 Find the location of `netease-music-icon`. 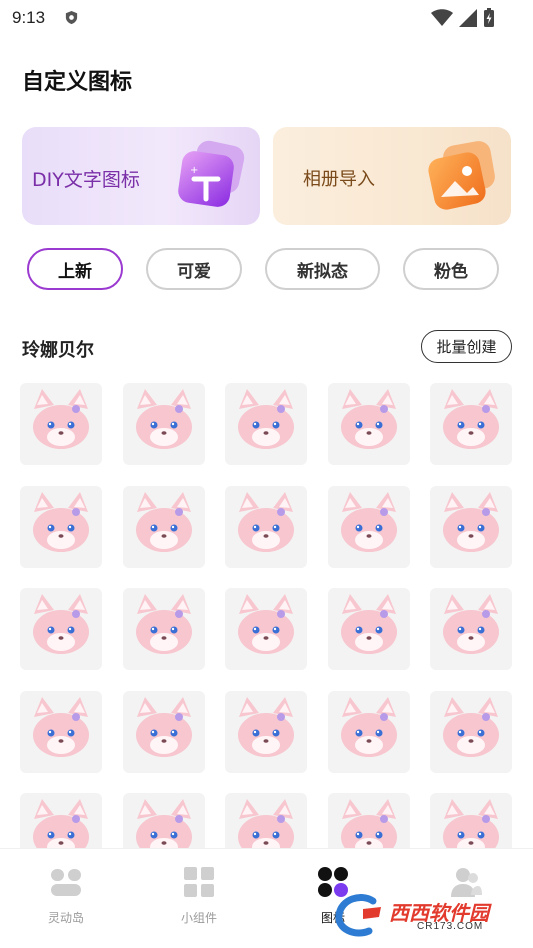

netease-music-icon is located at coordinates (368, 424).